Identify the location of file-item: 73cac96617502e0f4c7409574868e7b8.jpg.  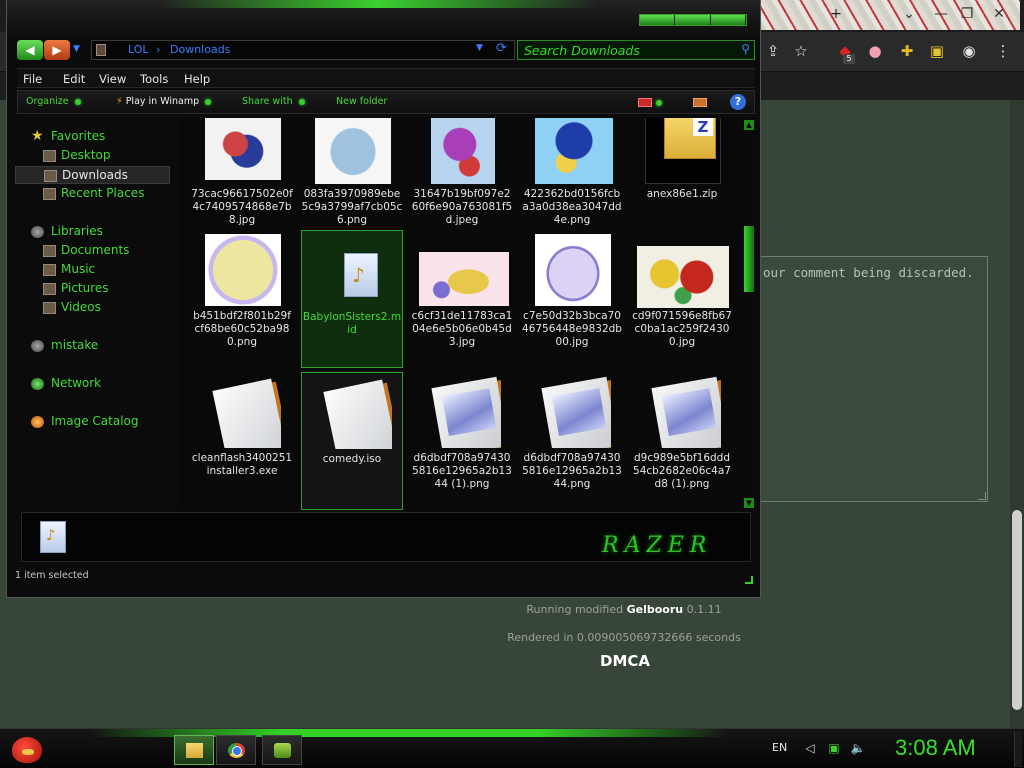
(242, 182).